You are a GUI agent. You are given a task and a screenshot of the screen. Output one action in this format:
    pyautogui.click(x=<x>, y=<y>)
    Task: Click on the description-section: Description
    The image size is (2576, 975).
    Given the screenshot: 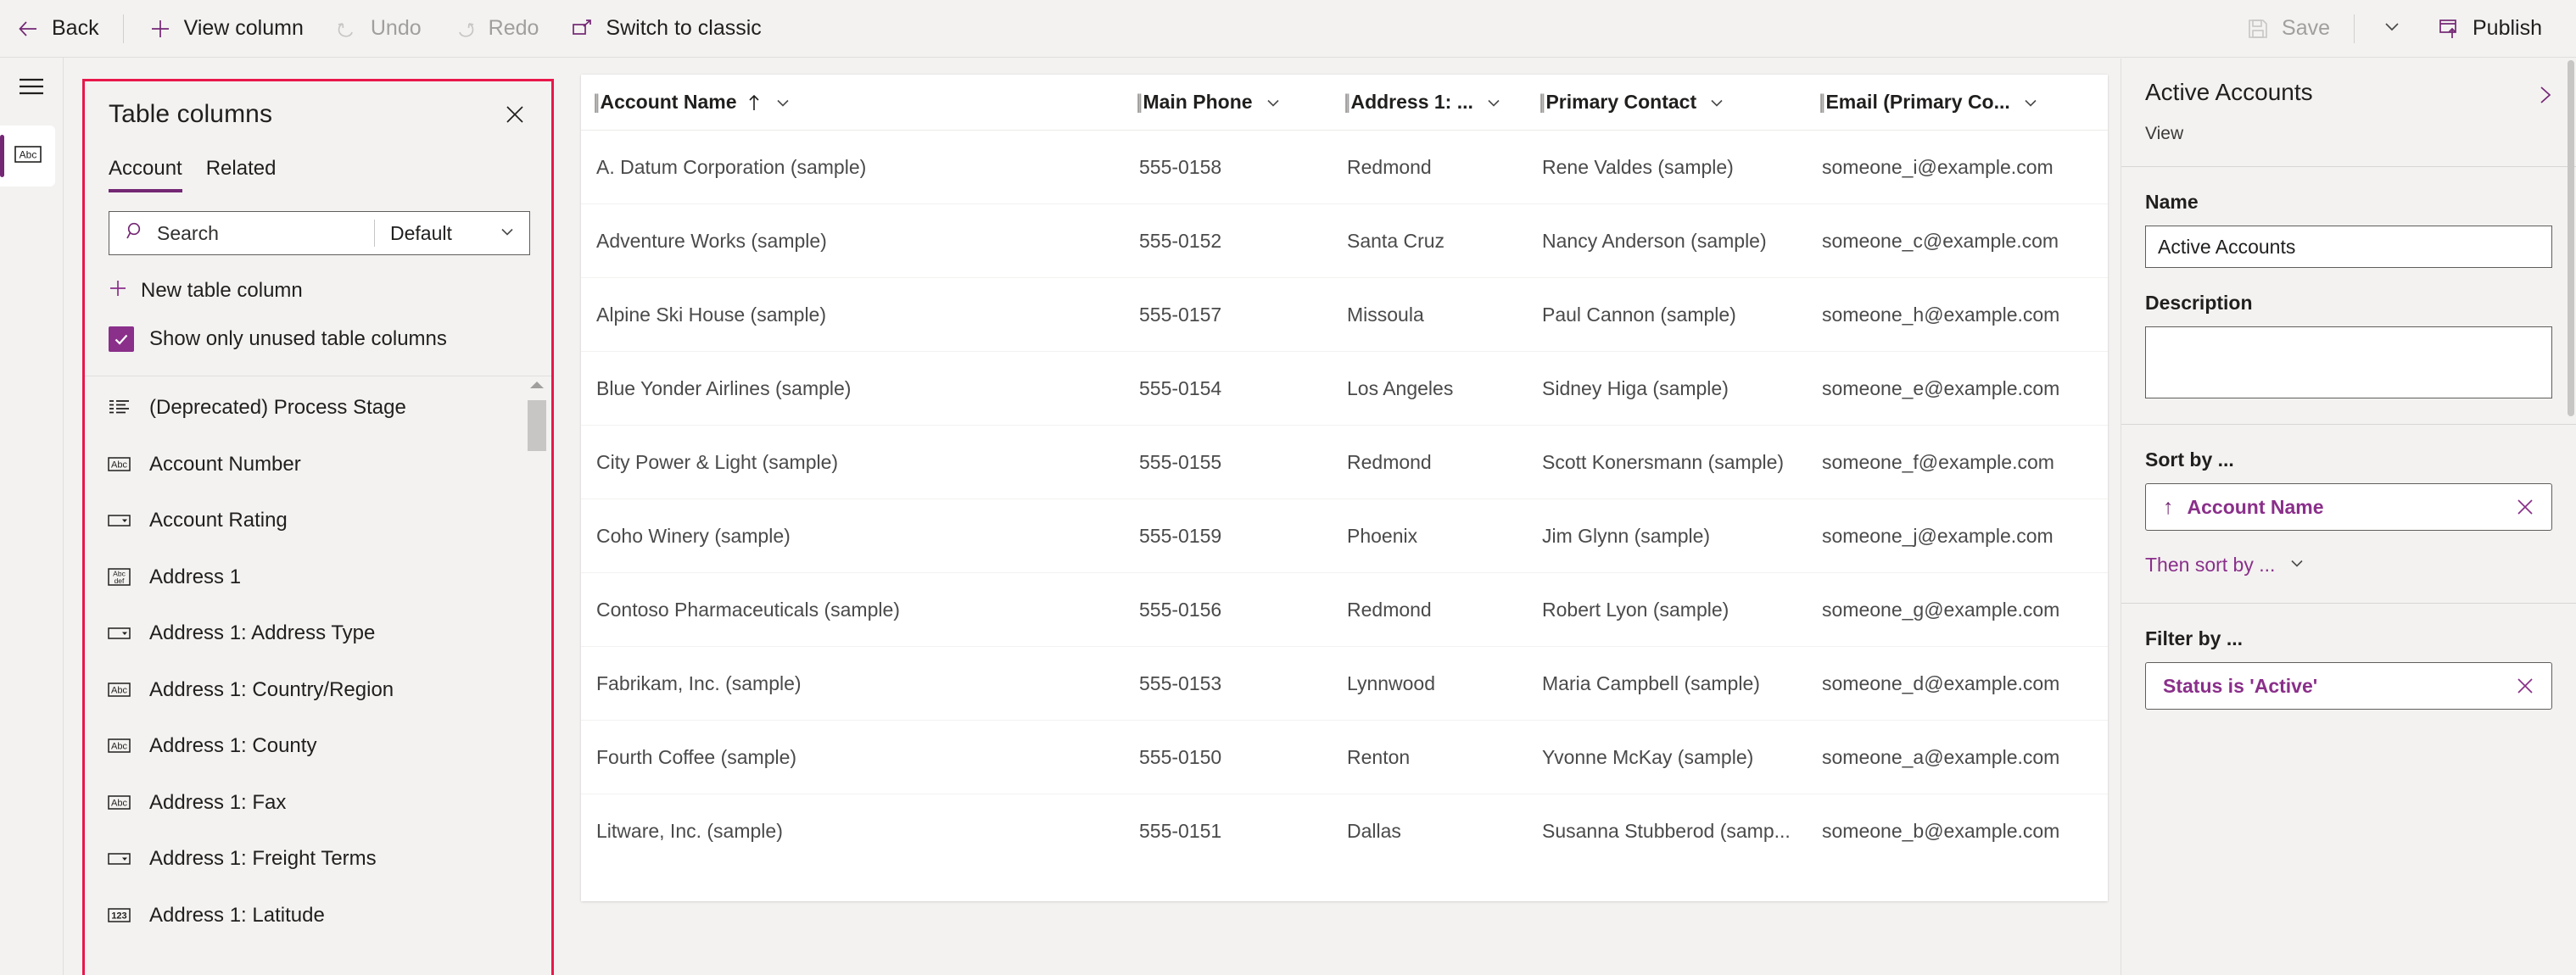 What is the action you would take?
    pyautogui.click(x=2348, y=333)
    